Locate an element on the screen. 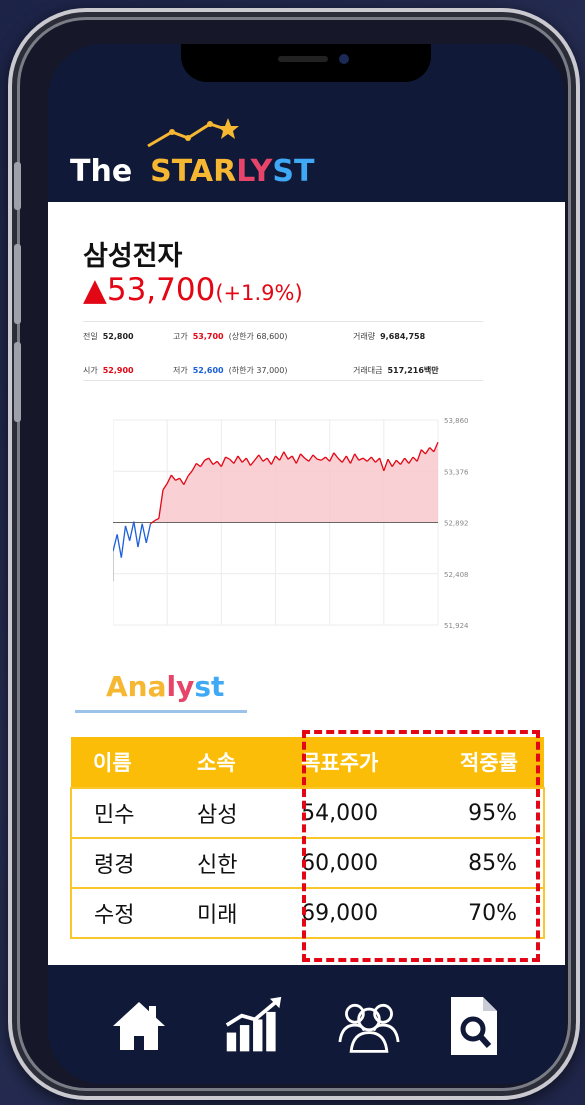  info-label: 전일 is located at coordinates (90, 336).